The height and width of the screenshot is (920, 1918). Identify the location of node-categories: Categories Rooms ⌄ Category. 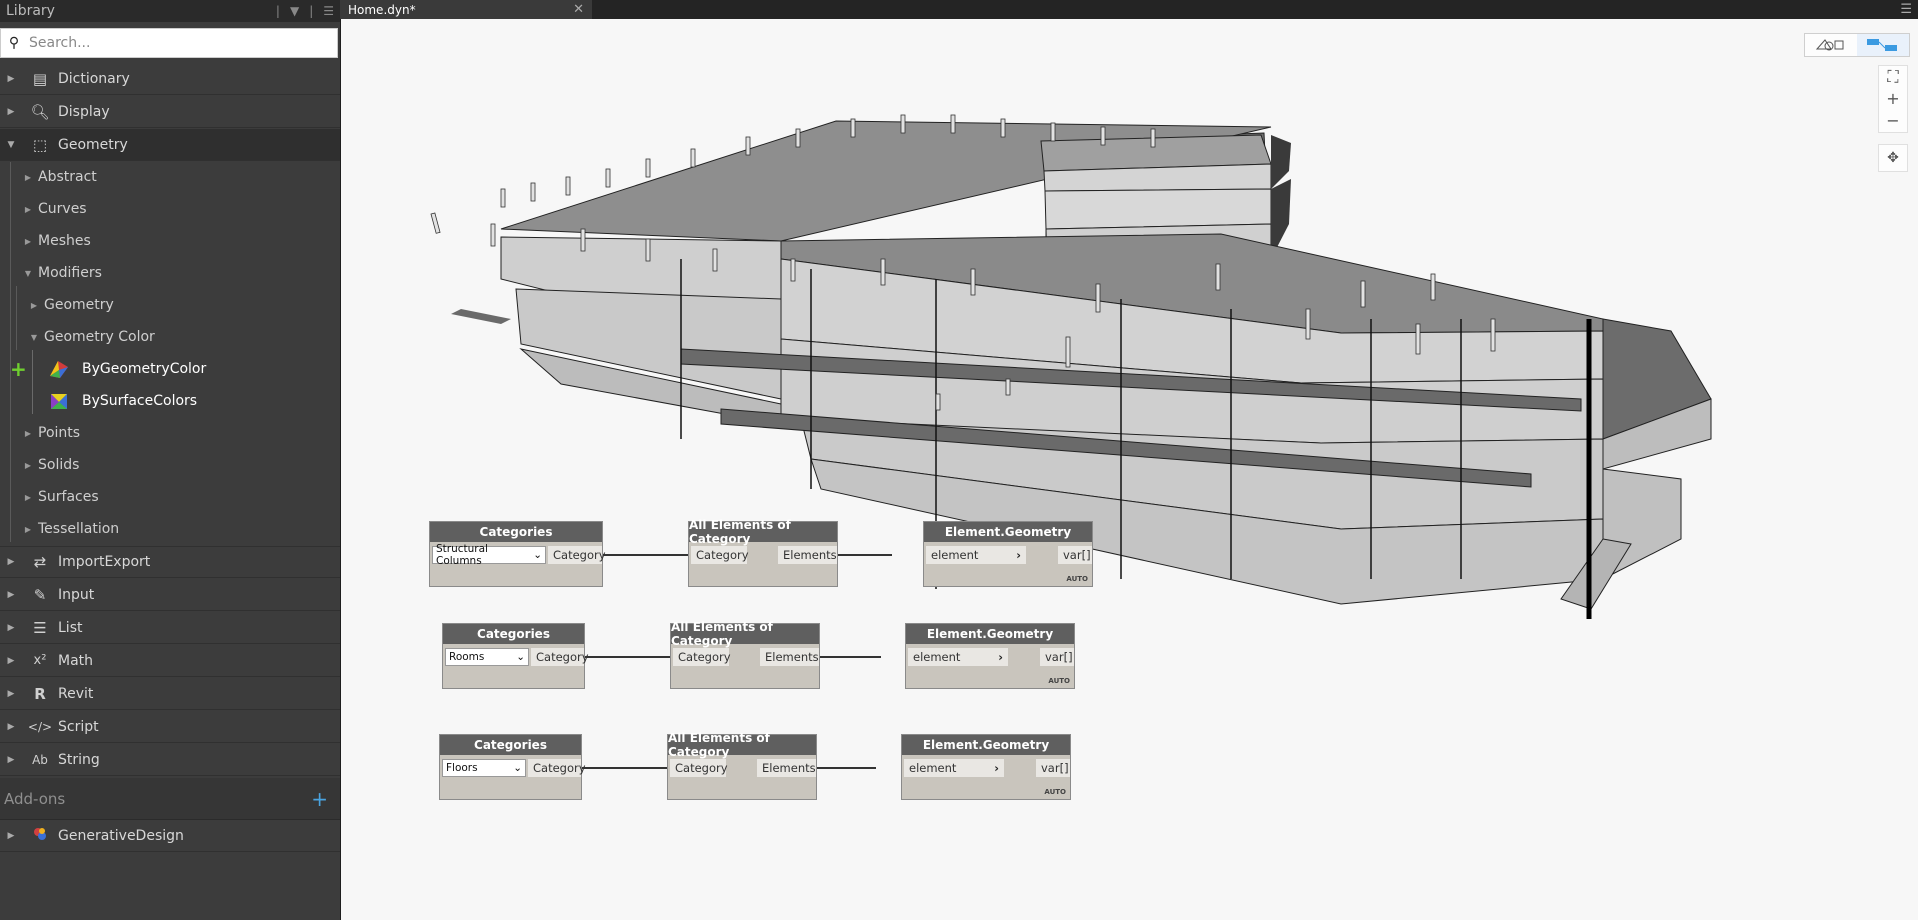
(515, 656).